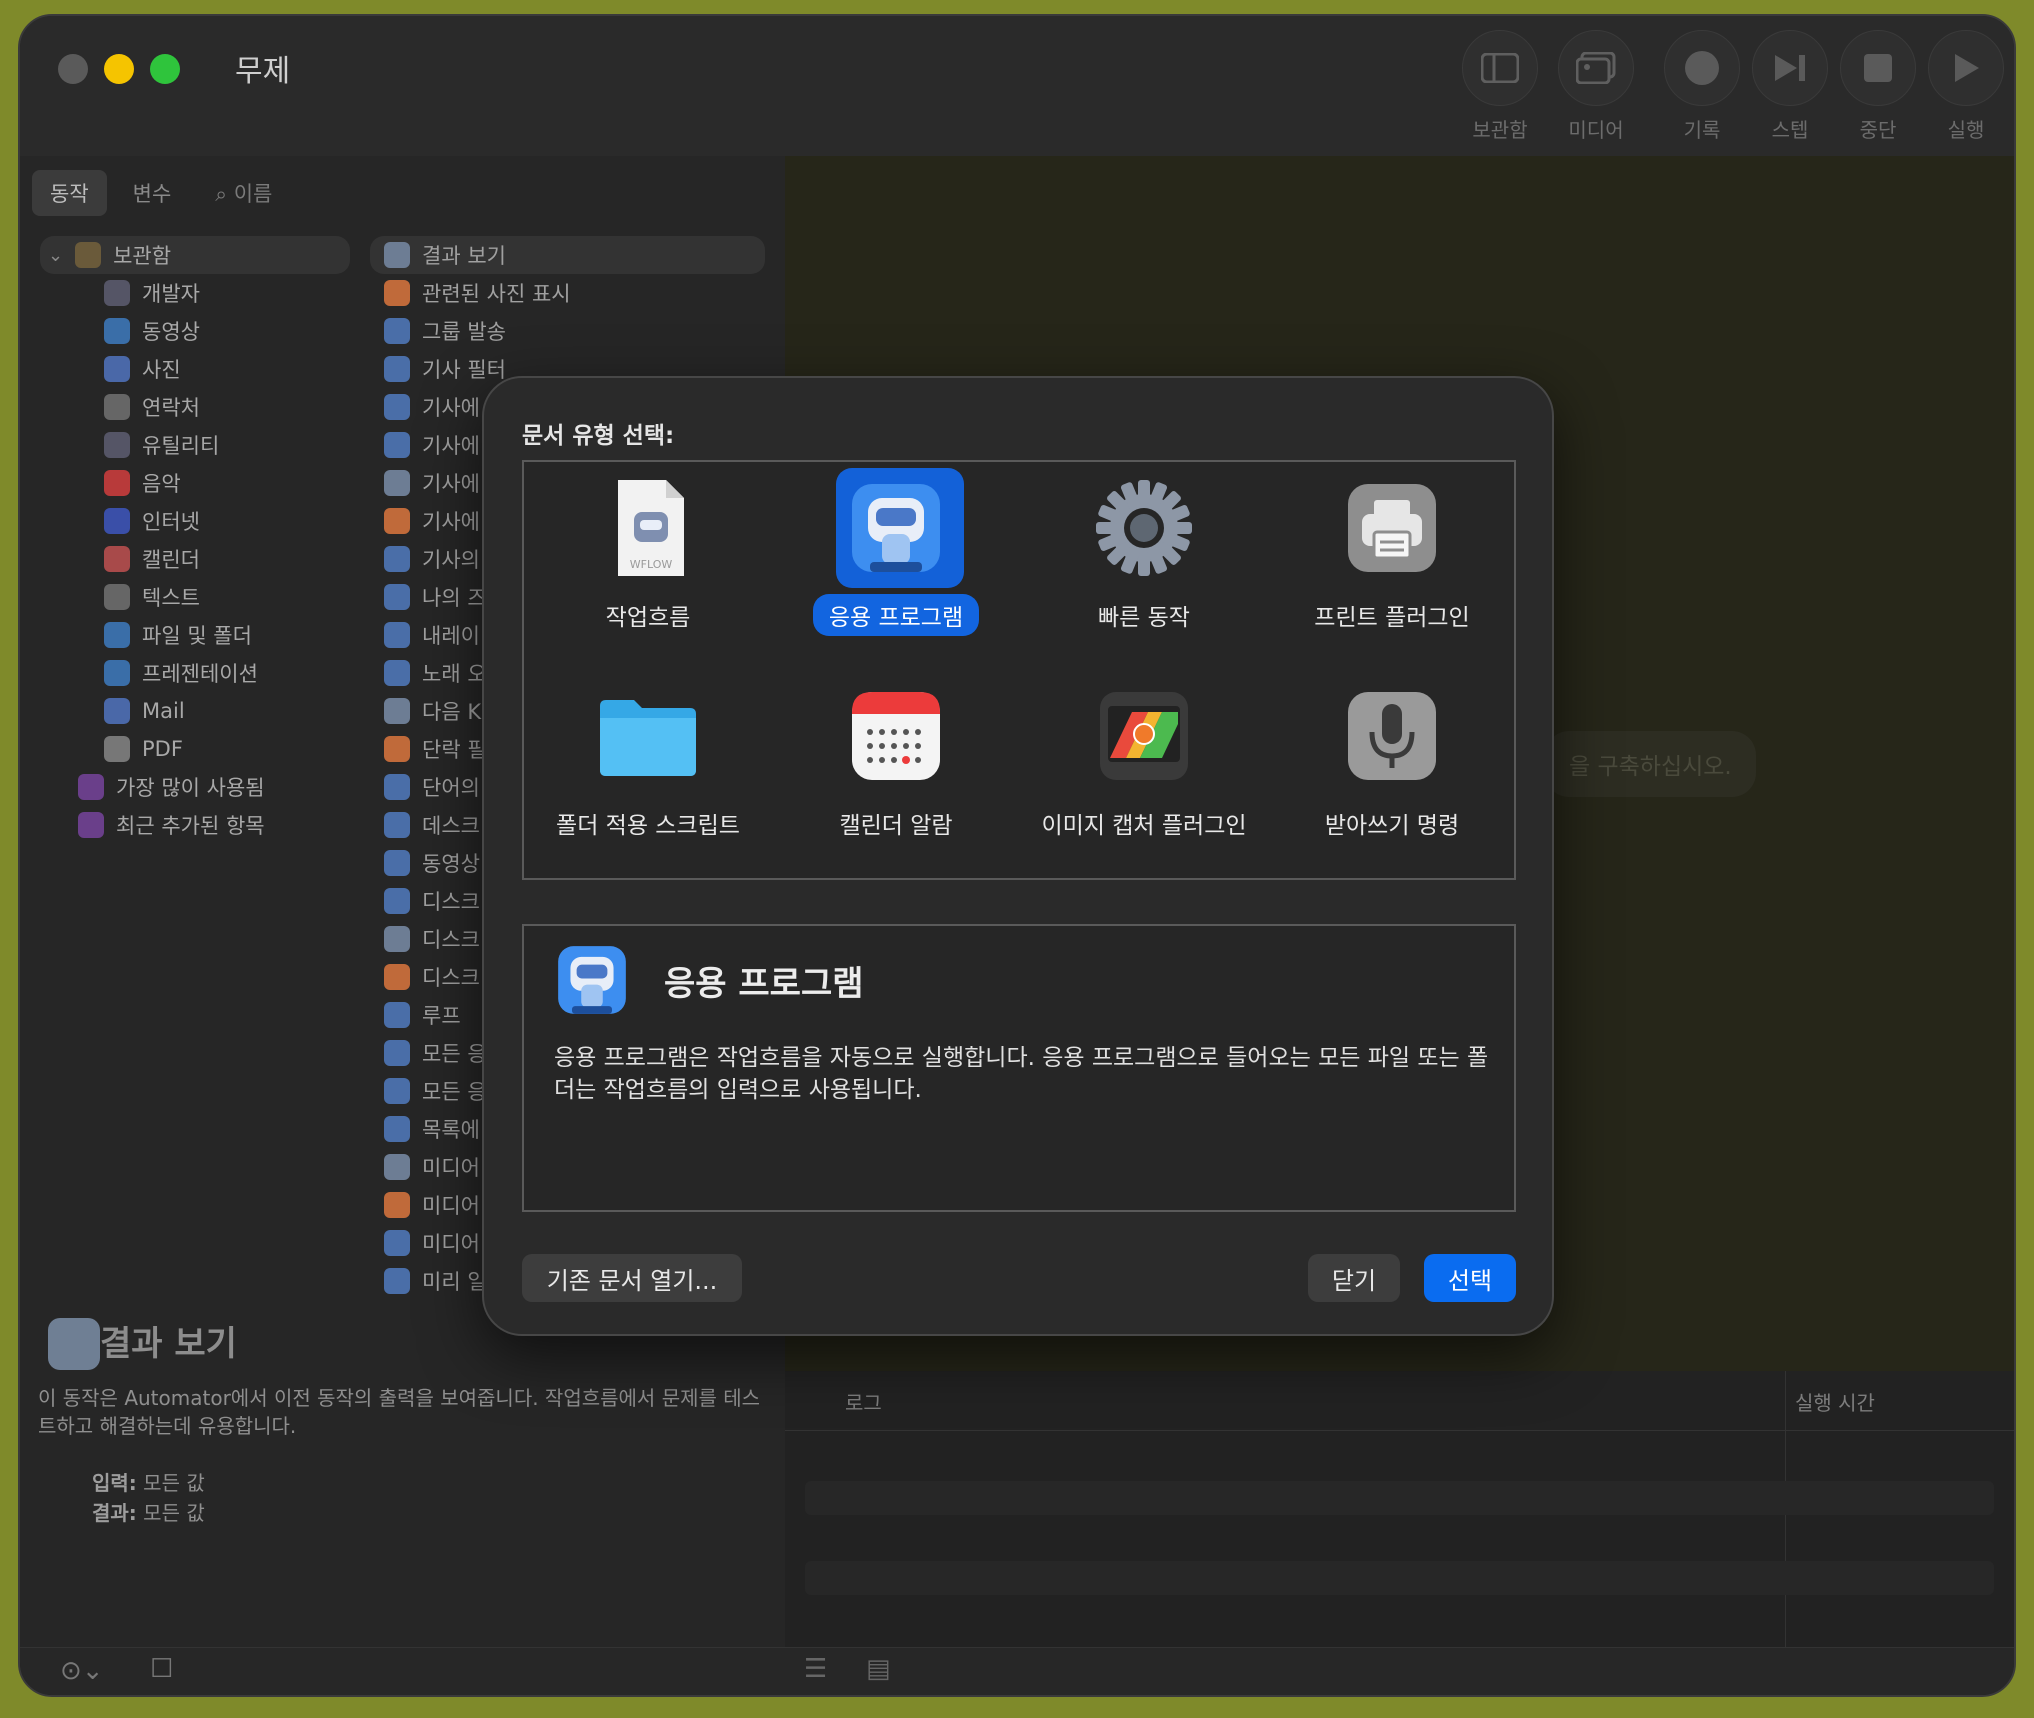  Describe the element at coordinates (1392, 618) in the screenshot. I see `type-print-plugin-label: 프린트 플러그인` at that location.